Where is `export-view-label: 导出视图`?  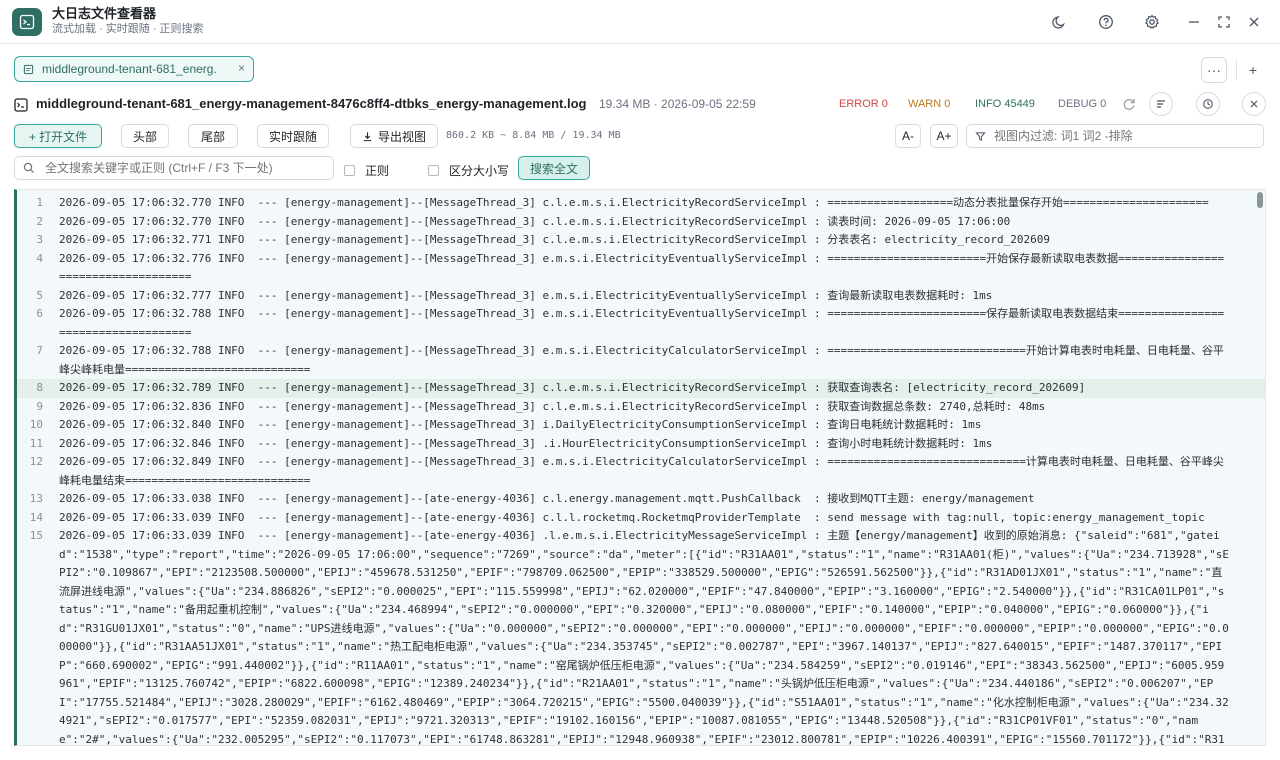 export-view-label: 导出视图 is located at coordinates (401, 136).